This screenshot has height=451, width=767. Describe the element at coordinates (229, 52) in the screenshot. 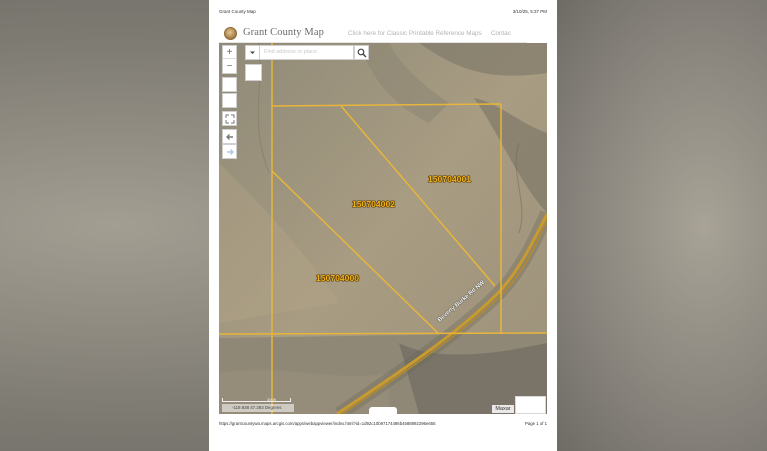

I see `zoom-in-icon: +` at that location.